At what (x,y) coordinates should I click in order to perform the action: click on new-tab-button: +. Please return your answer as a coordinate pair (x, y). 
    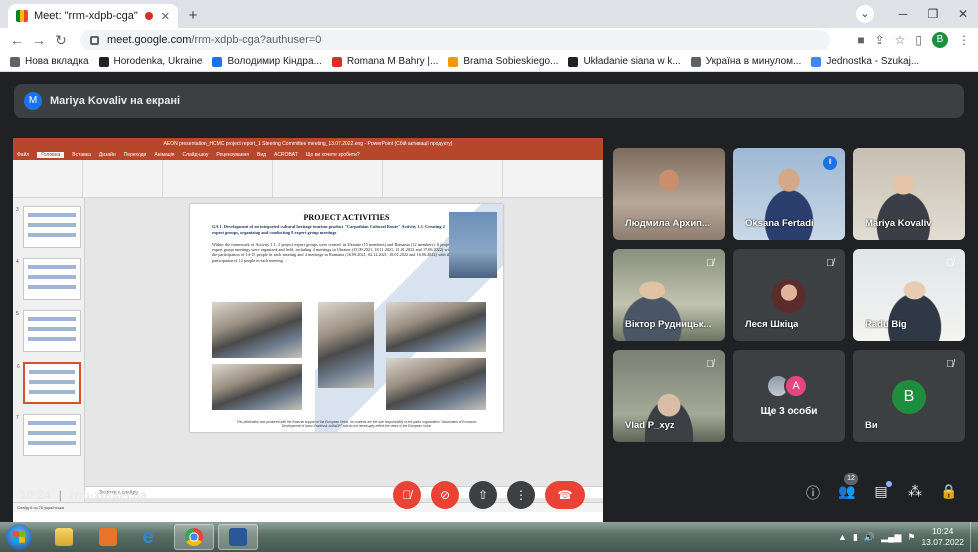
    Looking at the image, I should click on (193, 16).